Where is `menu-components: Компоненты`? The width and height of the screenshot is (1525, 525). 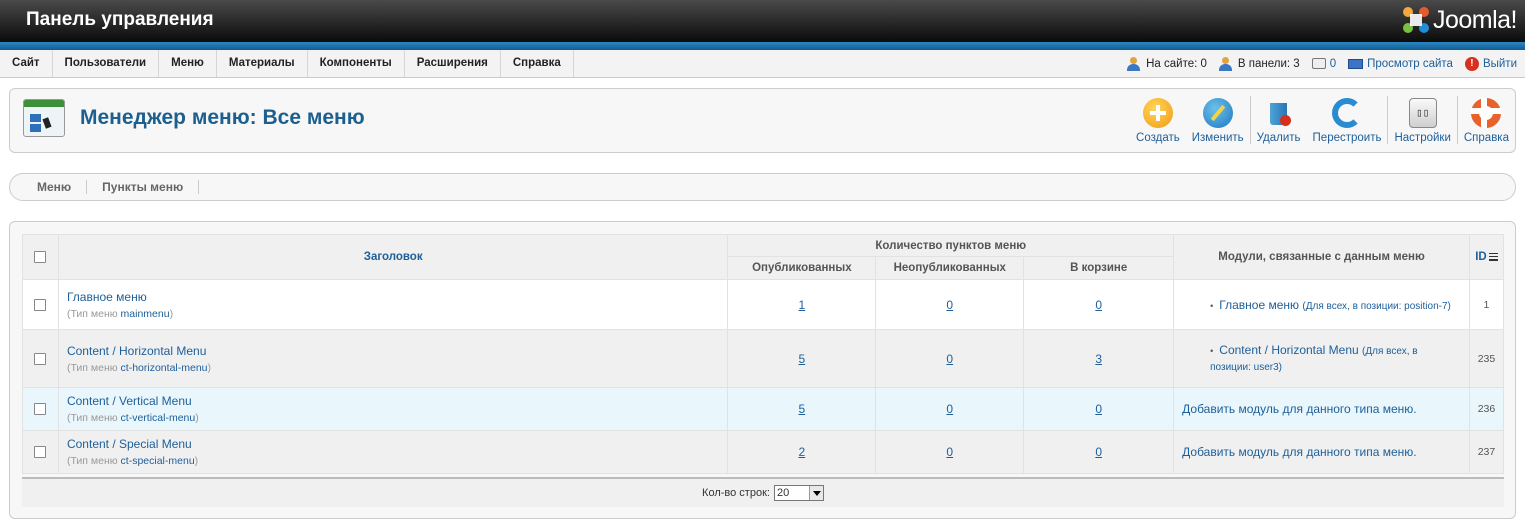
menu-components: Компоненты is located at coordinates (356, 63).